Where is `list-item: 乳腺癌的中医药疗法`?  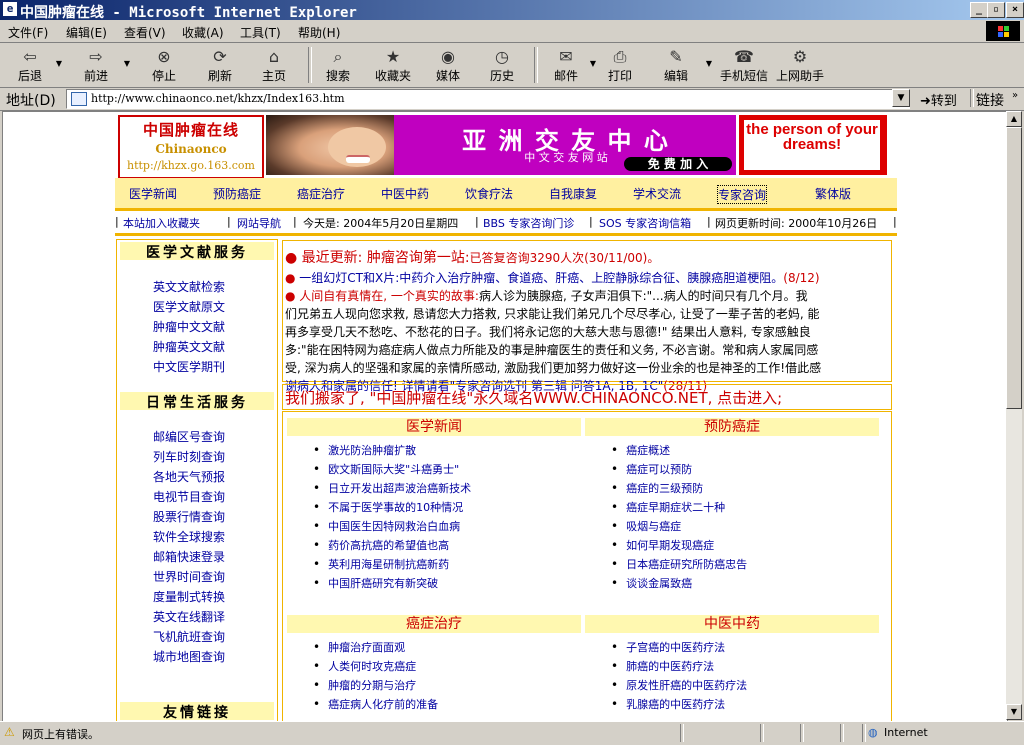
list-item: 乳腺癌的中医药疗法 is located at coordinates (675, 704).